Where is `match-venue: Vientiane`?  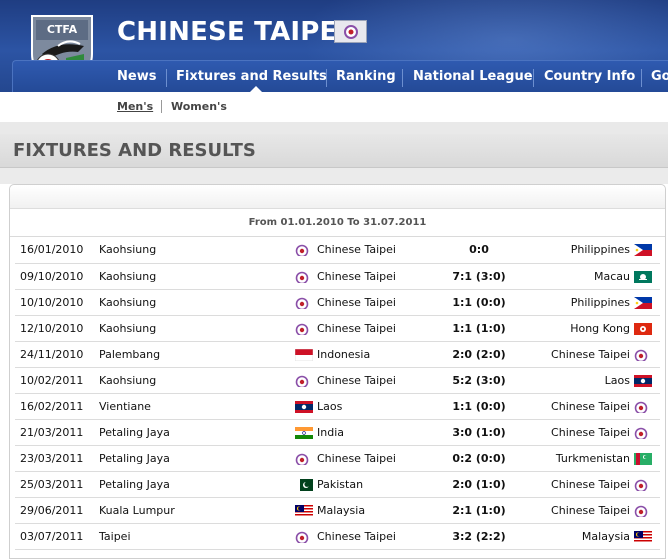 match-venue: Vientiane is located at coordinates (197, 406).